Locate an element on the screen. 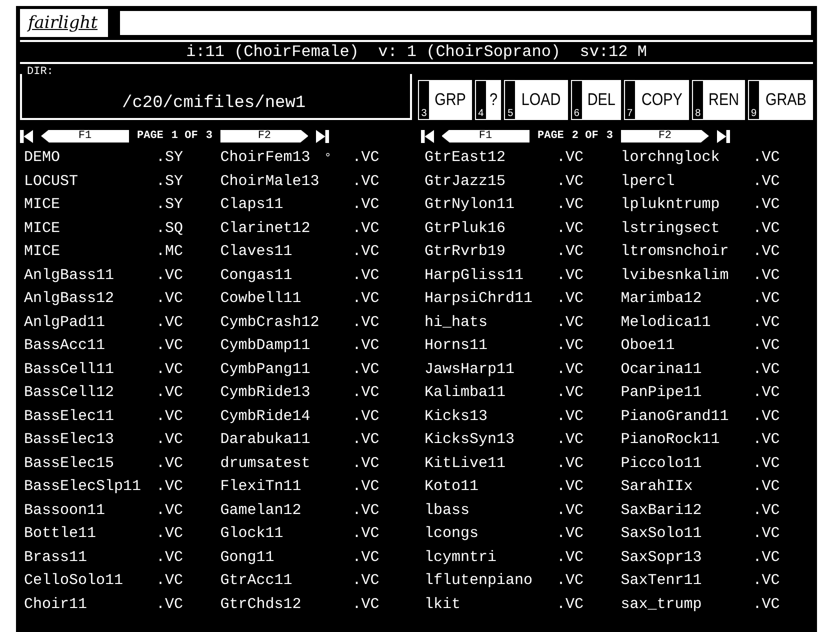 The width and height of the screenshot is (831, 632). file-name: FlexiTn11 is located at coordinates (261, 487).